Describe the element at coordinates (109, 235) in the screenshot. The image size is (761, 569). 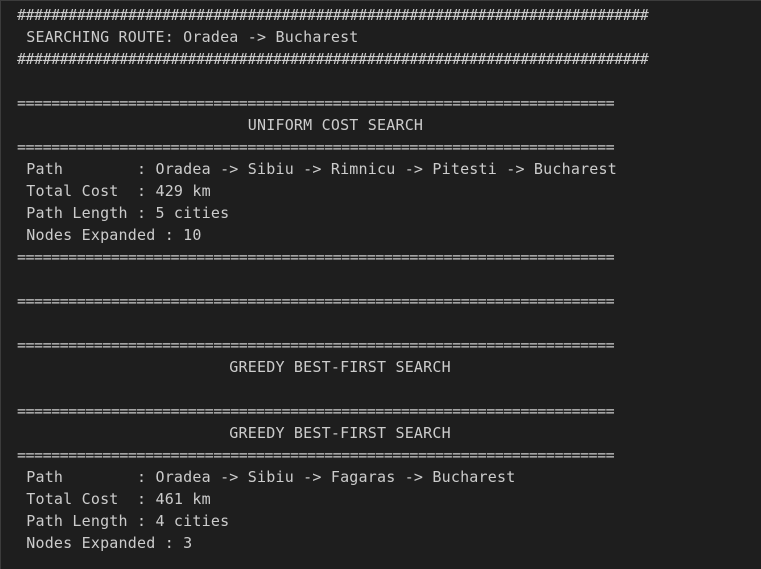
I see `ucs-nodes-expanded: Nodes Expanded : 10` at that location.